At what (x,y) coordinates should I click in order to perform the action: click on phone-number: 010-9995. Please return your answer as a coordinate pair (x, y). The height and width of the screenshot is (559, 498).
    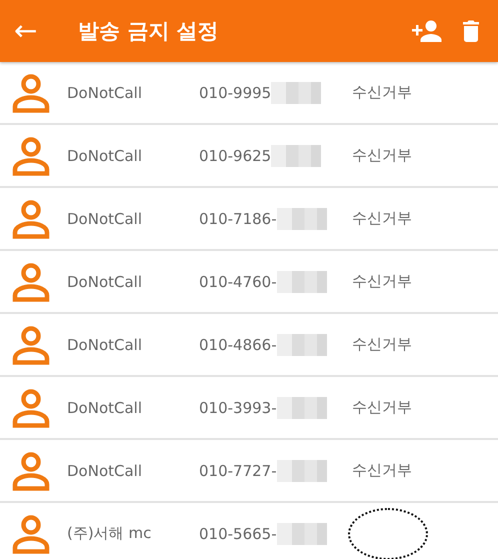
    Looking at the image, I should click on (235, 93).